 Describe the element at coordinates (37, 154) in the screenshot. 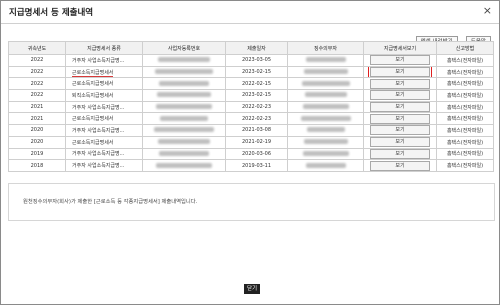

I see `cell-year: 2019` at that location.